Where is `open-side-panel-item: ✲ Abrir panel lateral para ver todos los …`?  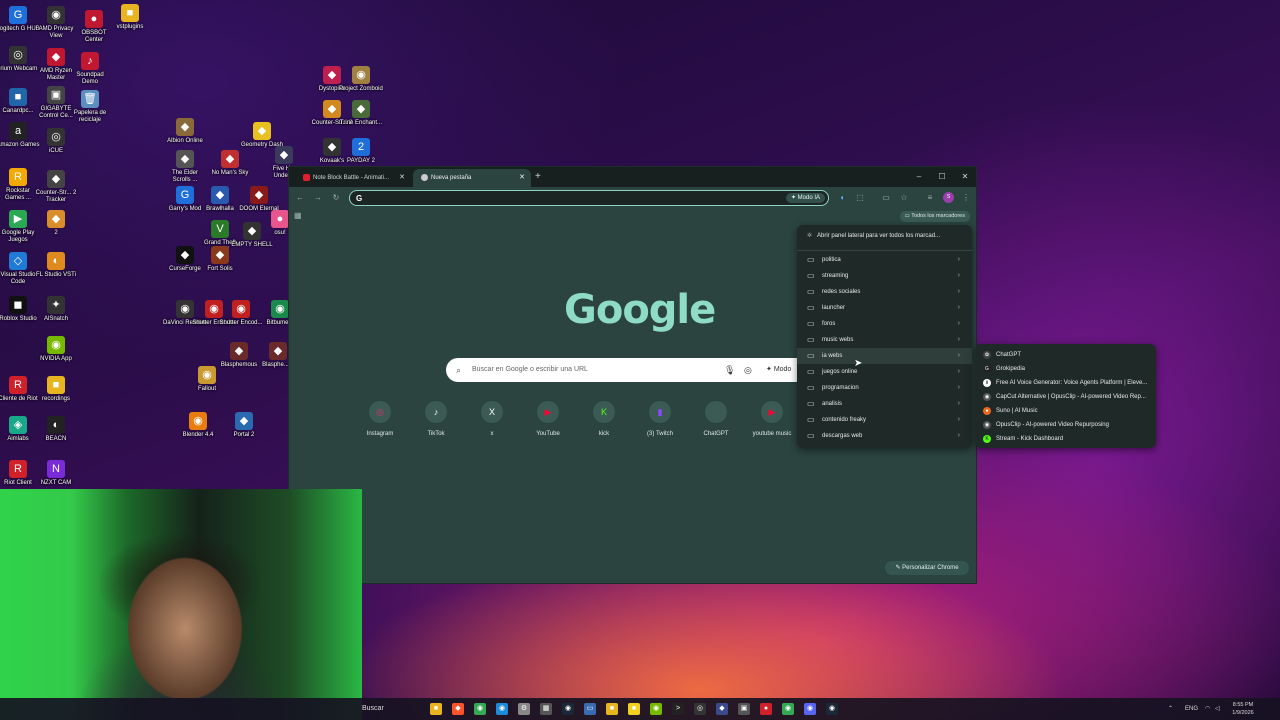
open-side-panel-item: ✲ Abrir panel lateral para ver todos los … is located at coordinates (873, 236).